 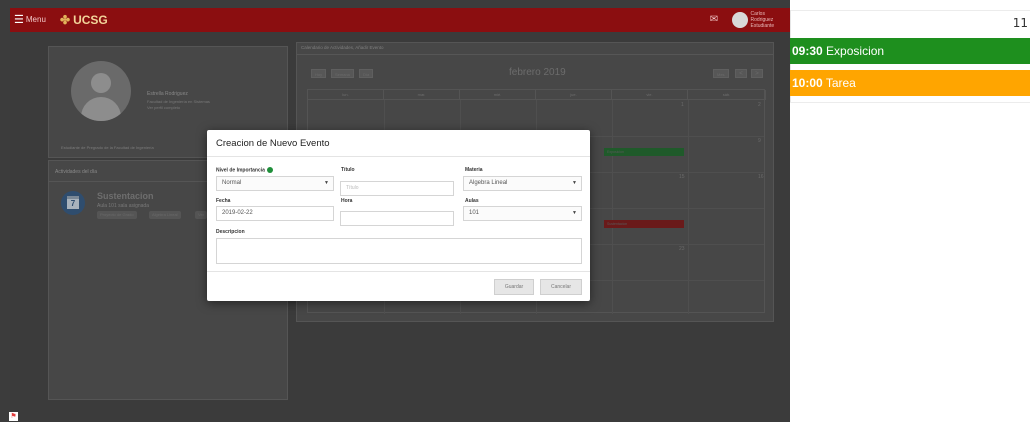 I want to click on event-time: 10:00, so click(x=807, y=83).